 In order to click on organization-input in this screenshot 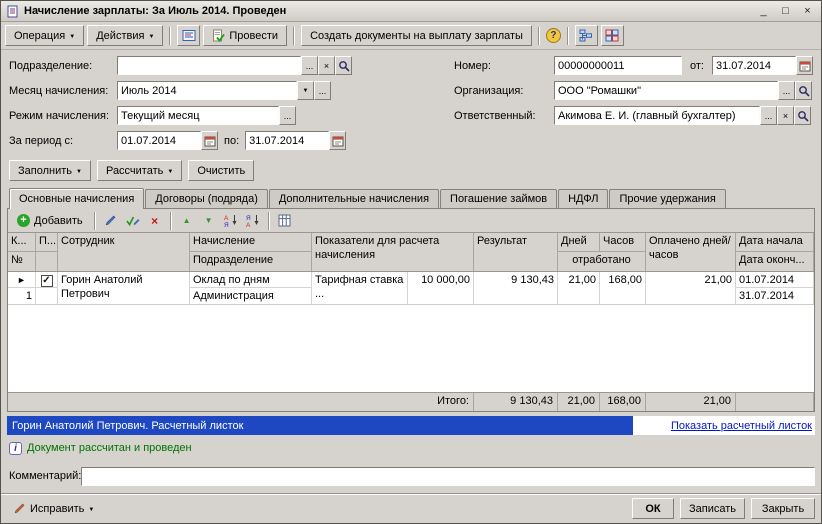, I will do `click(666, 90)`.